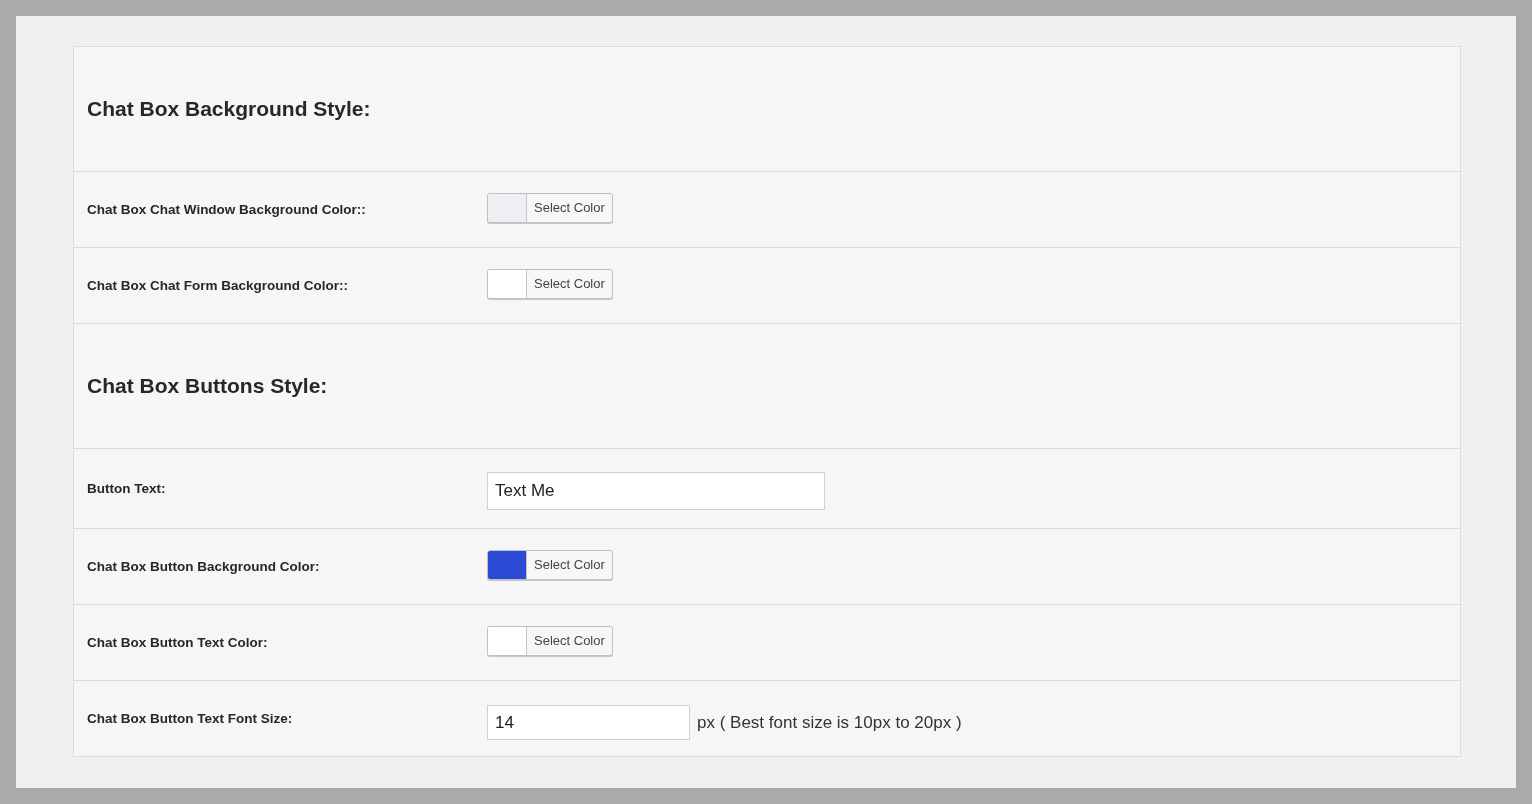  What do you see at coordinates (126, 488) in the screenshot?
I see `field-label: Button Text:` at bounding box center [126, 488].